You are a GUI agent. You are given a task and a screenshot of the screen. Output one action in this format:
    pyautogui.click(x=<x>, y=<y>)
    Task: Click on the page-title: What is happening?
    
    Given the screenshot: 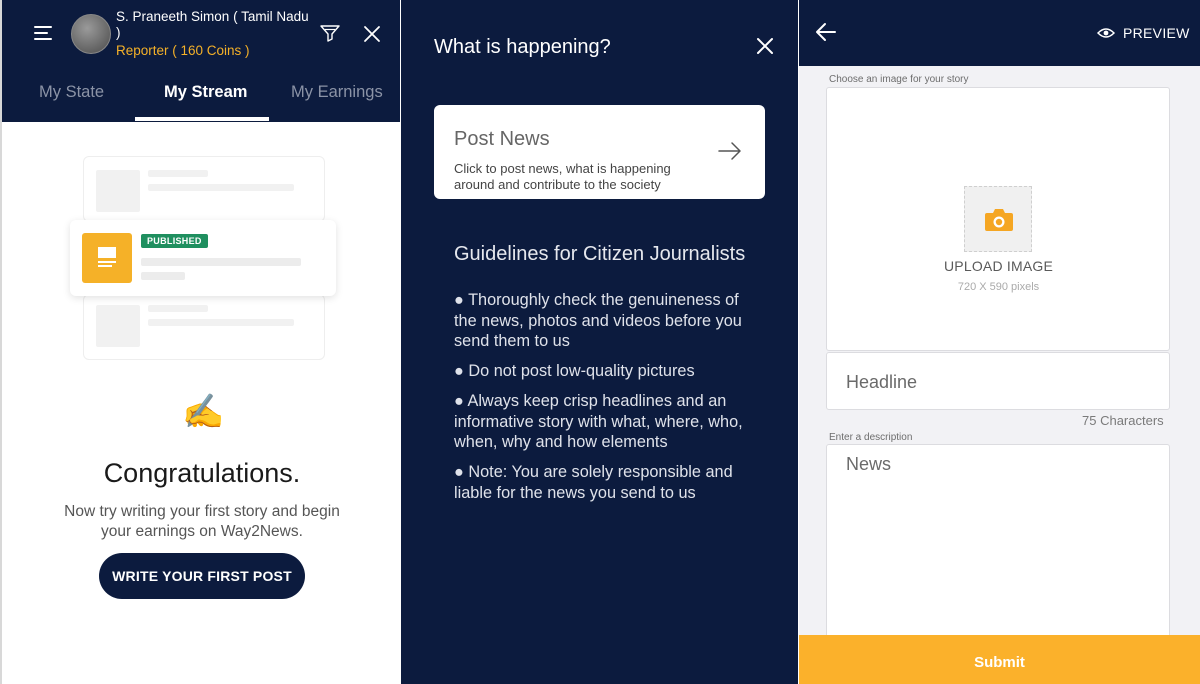 What is the action you would take?
    pyautogui.click(x=522, y=47)
    